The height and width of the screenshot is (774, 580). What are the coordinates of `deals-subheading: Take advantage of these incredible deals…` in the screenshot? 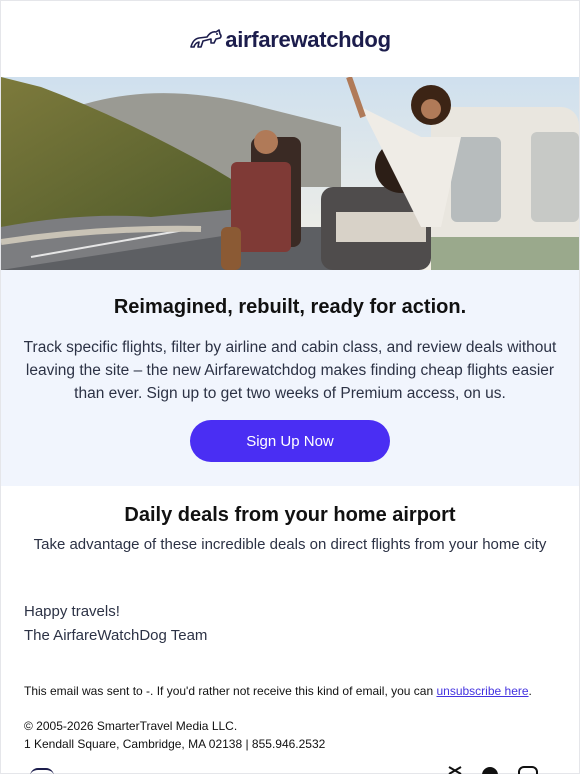 It's located at (290, 544).